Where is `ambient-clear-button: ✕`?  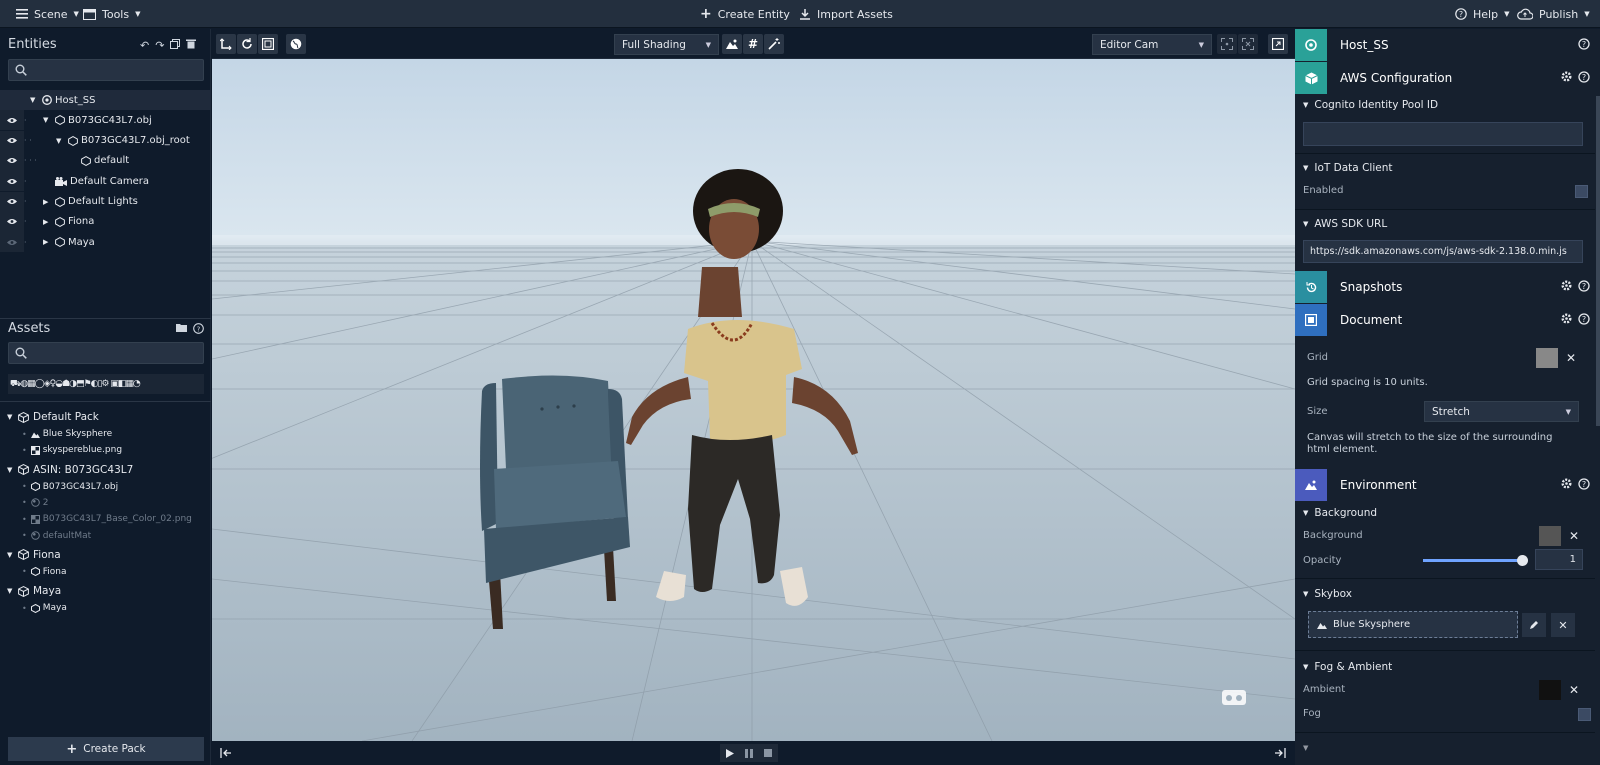 ambient-clear-button: ✕ is located at coordinates (1574, 690).